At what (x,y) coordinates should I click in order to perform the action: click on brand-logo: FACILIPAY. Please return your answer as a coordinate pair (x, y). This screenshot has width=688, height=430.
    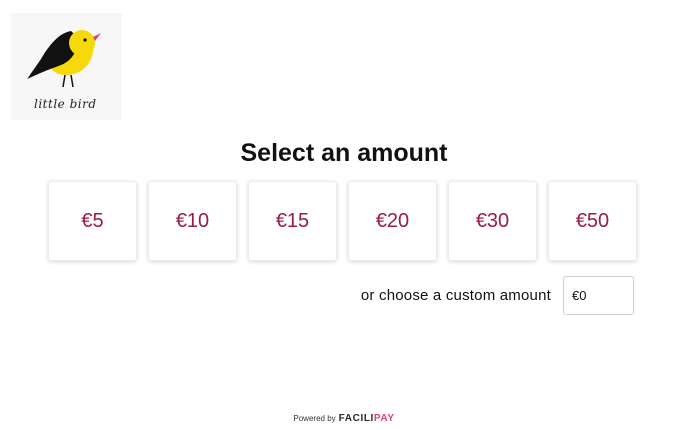
    Looking at the image, I should click on (367, 418).